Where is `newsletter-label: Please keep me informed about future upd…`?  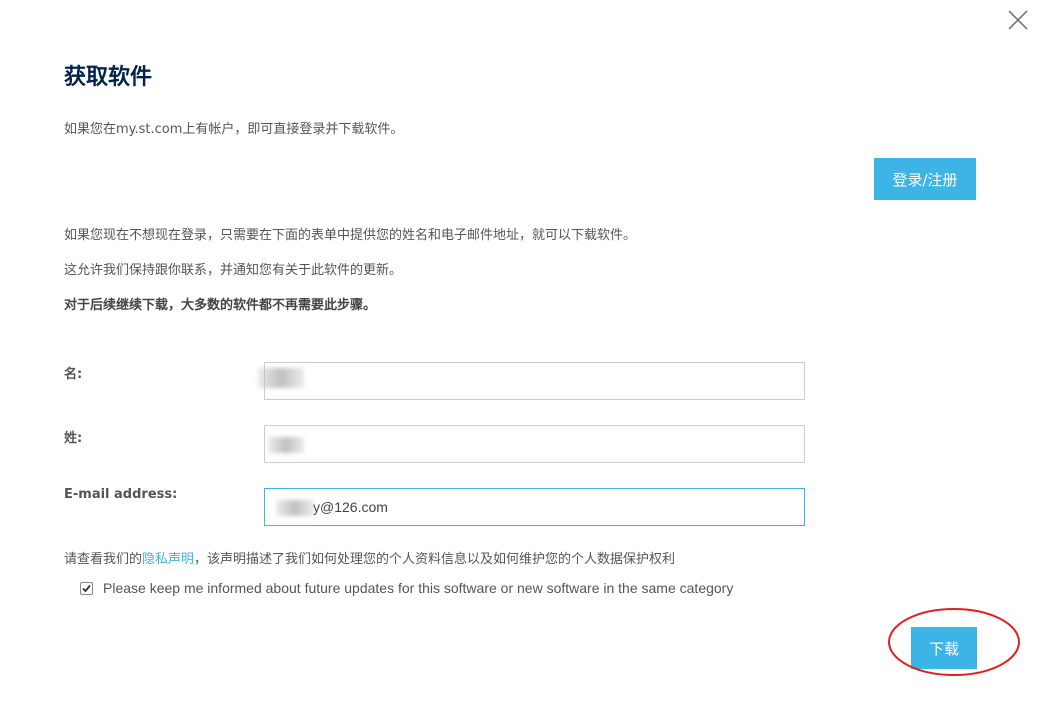
newsletter-label: Please keep me informed about future upd… is located at coordinates (418, 588).